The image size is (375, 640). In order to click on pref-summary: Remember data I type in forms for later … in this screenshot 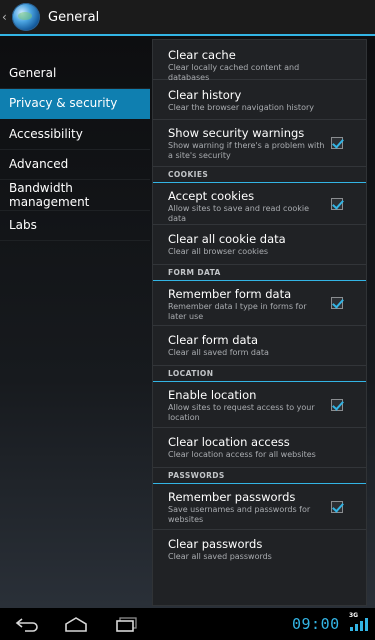, I will do `click(237, 311)`.